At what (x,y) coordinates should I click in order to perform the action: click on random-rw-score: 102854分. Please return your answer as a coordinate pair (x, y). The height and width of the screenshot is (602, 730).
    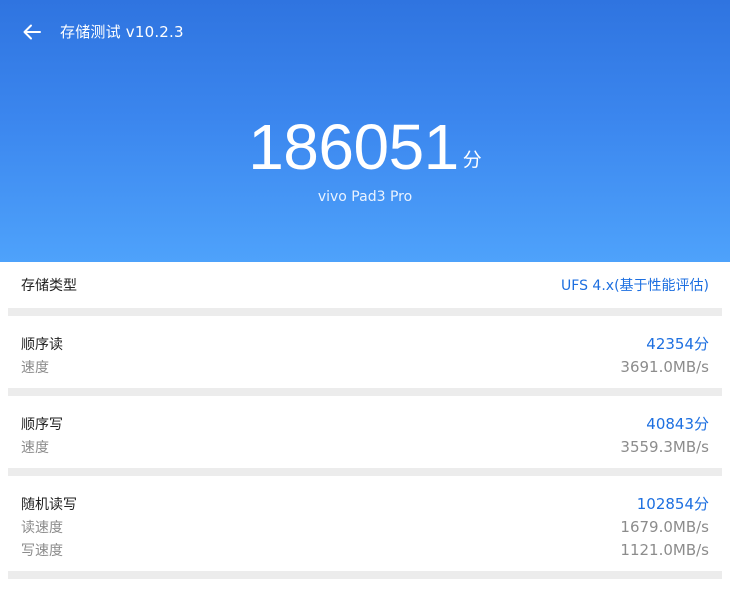
    Looking at the image, I should click on (672, 504).